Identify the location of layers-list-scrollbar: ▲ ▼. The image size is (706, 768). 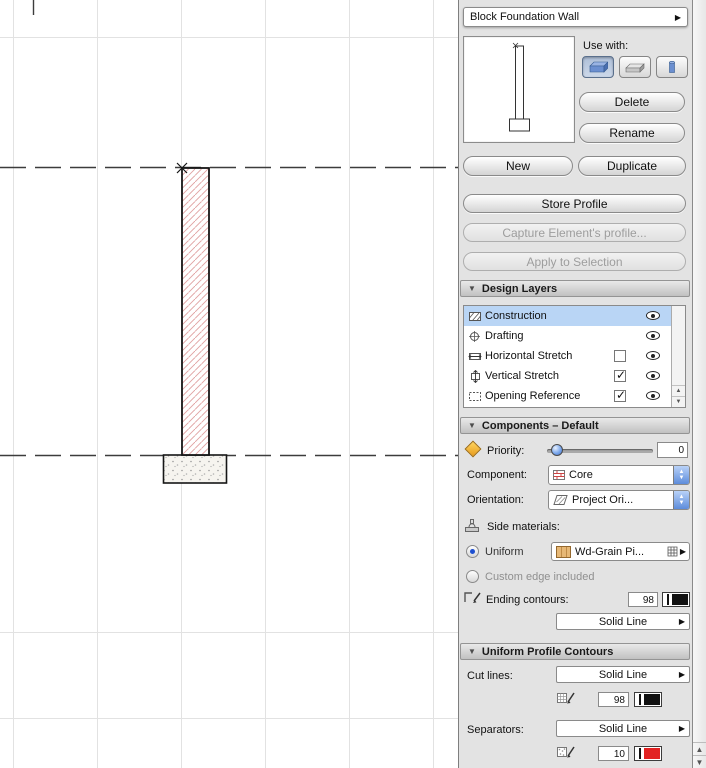
(678, 356).